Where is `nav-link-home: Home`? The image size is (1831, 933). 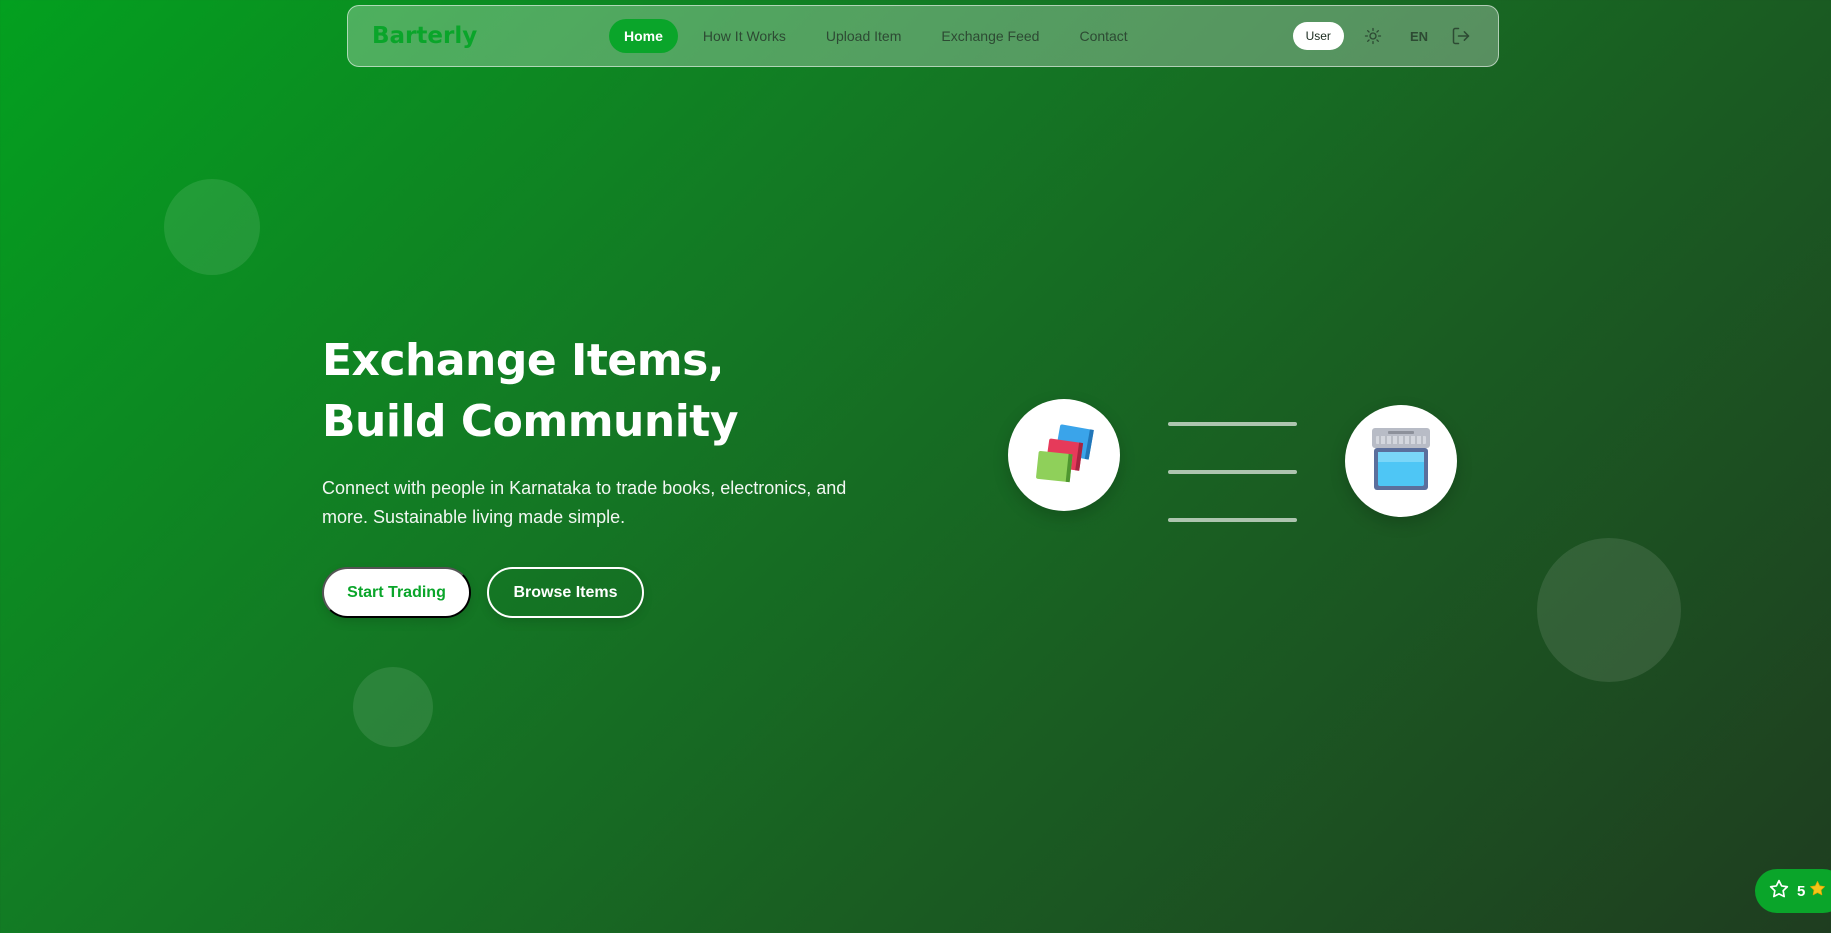
nav-link-home: Home is located at coordinates (643, 36).